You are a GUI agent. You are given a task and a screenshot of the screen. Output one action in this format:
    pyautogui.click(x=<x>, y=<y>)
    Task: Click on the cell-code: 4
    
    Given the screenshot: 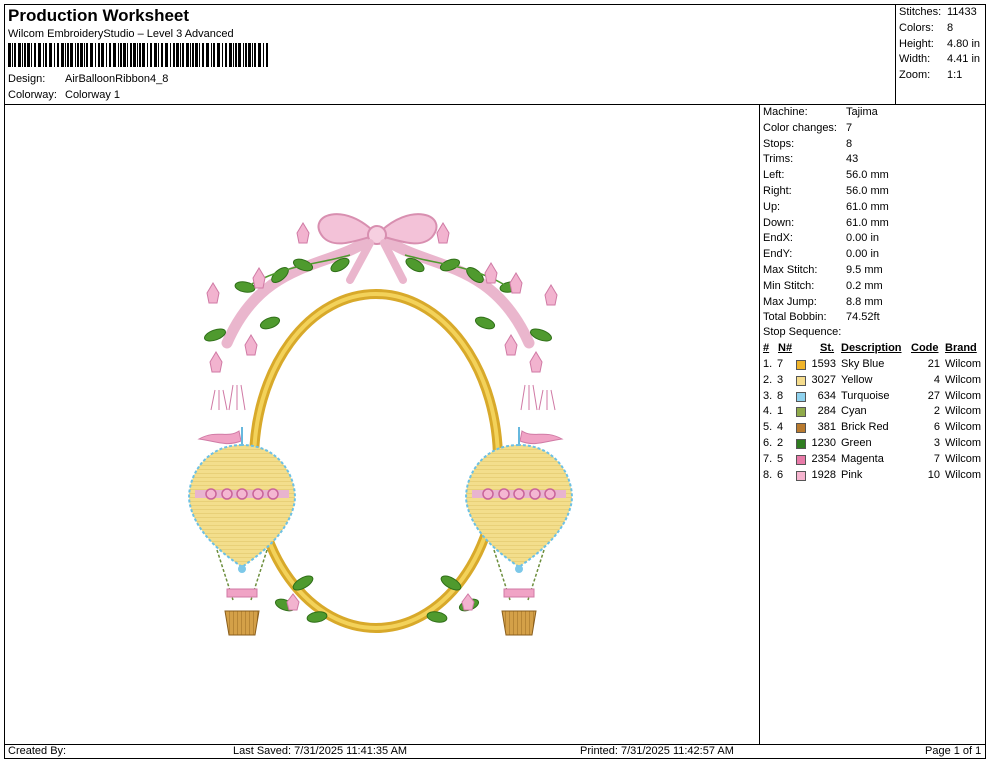 What is the action you would take?
    pyautogui.click(x=936, y=379)
    